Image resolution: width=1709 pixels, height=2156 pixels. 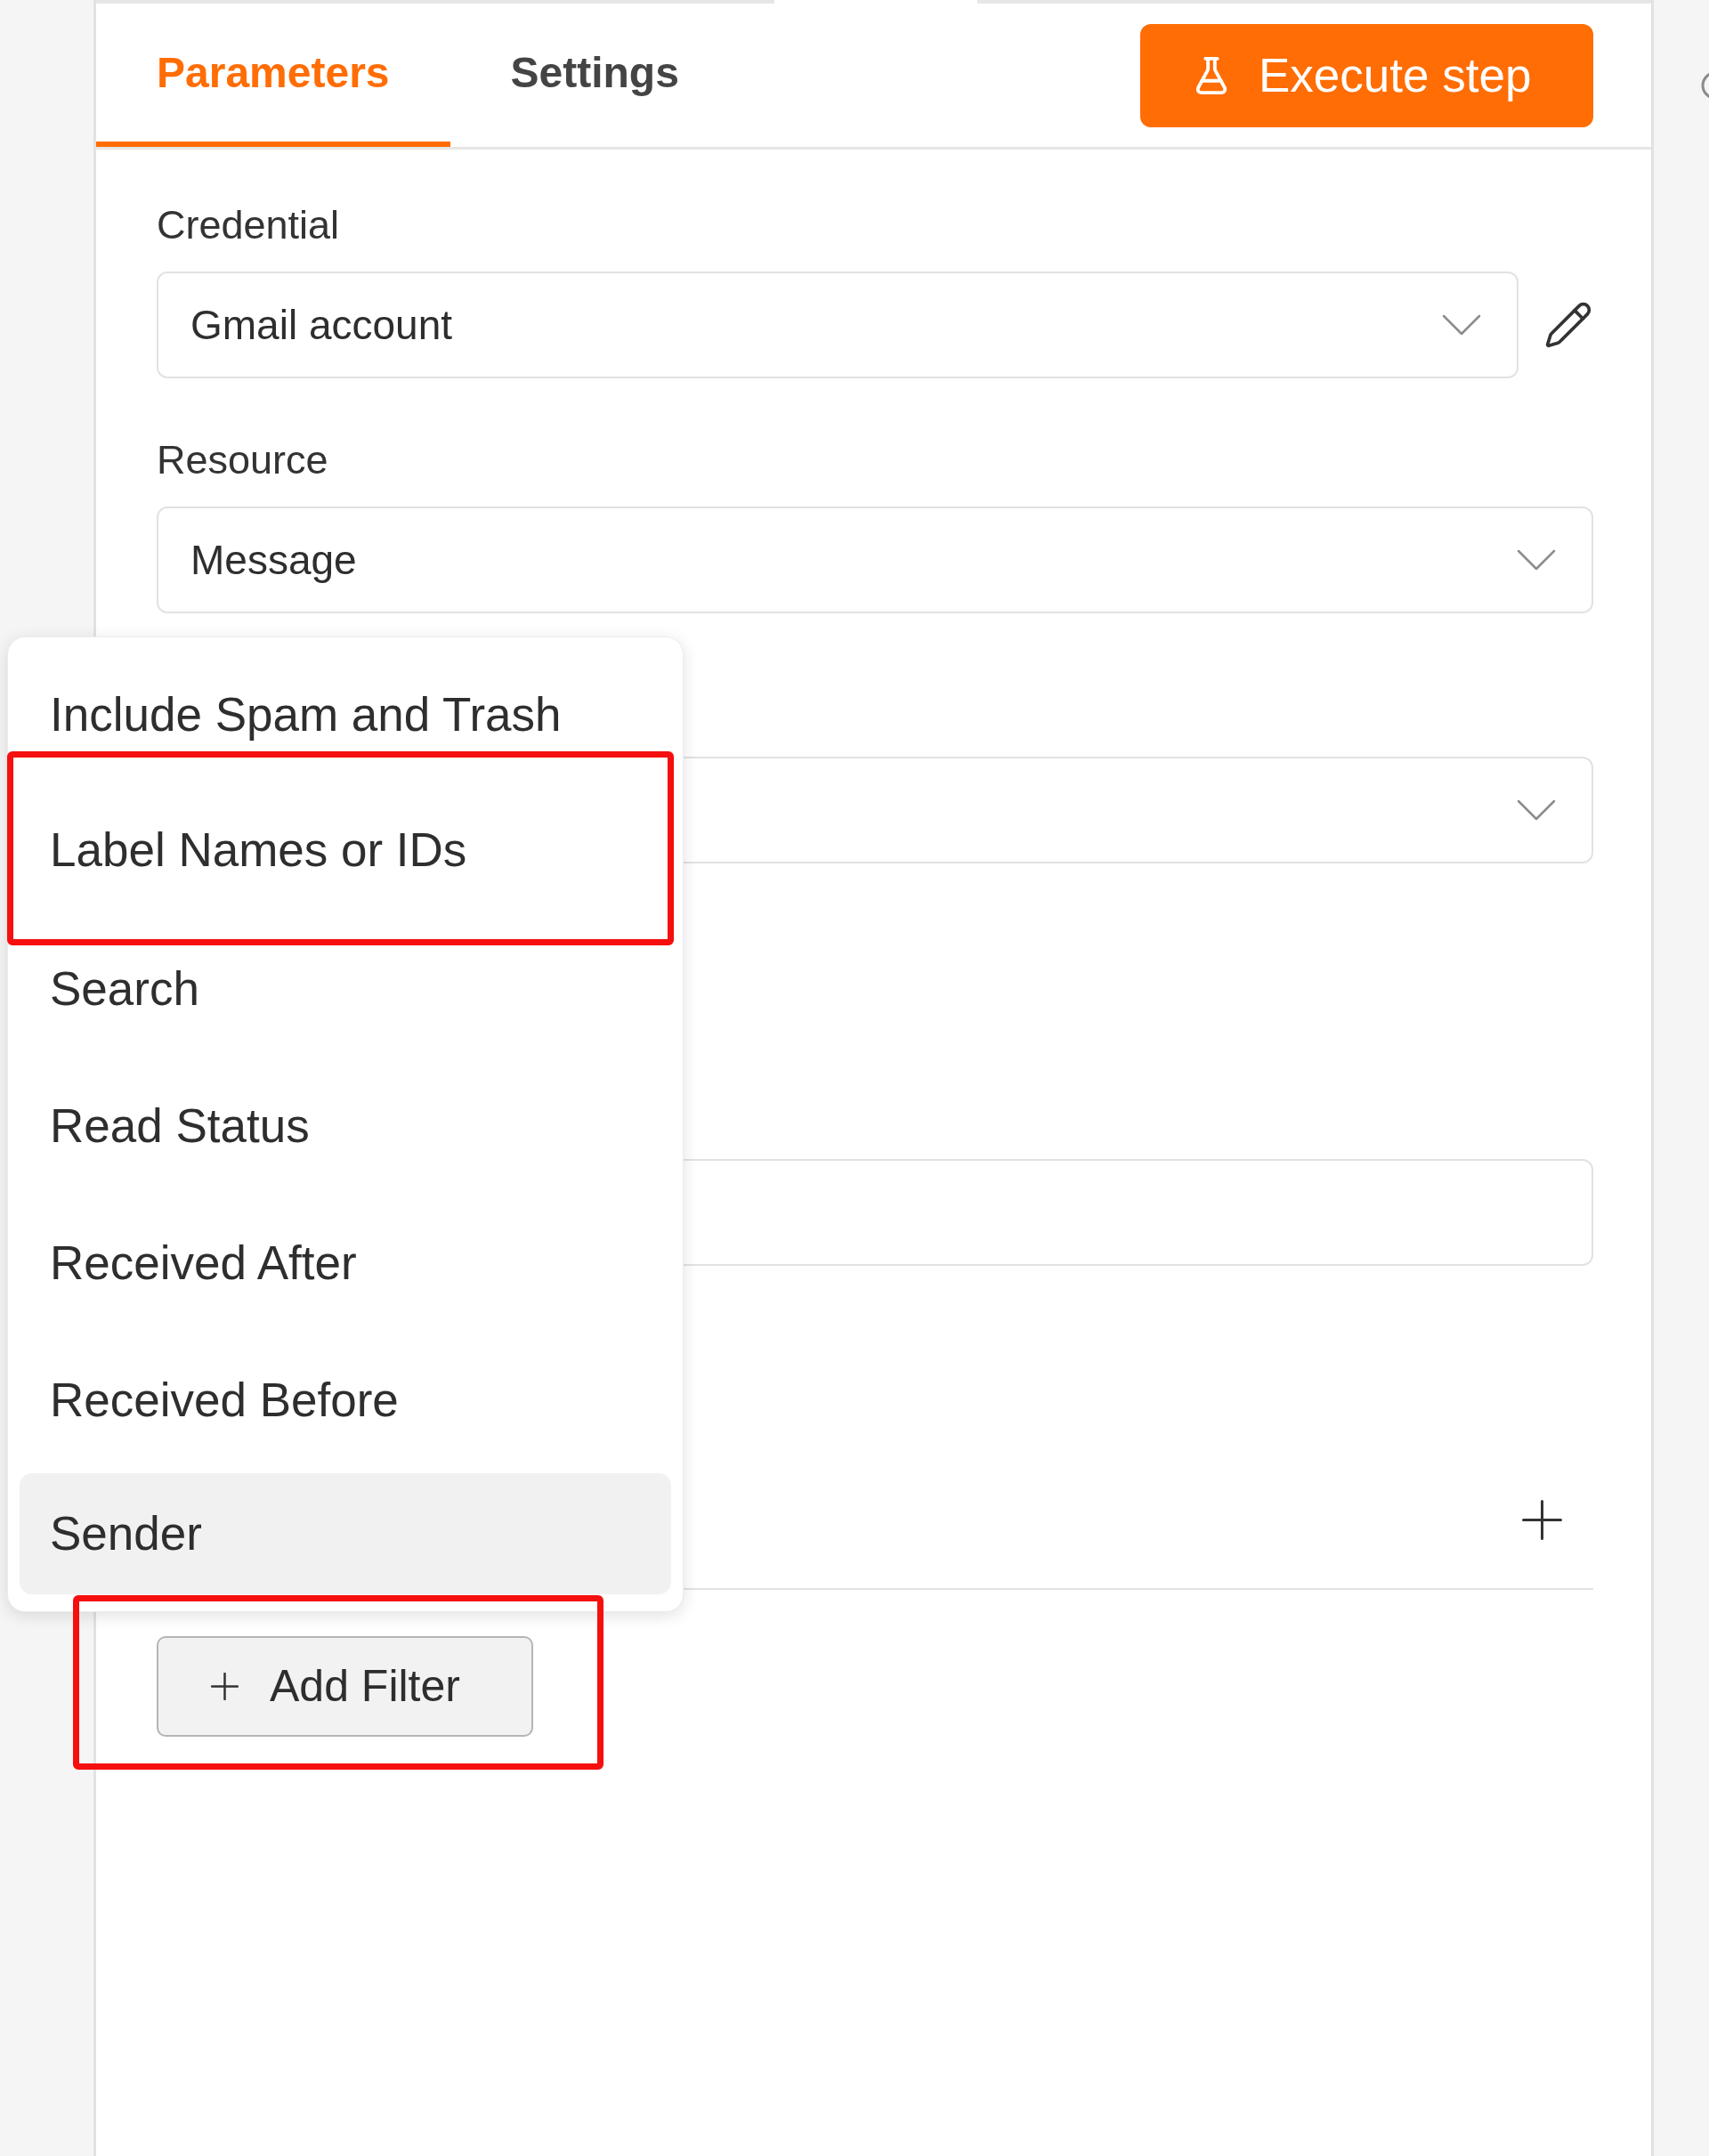 What do you see at coordinates (1704, 85) in the screenshot?
I see `ring-icon` at bounding box center [1704, 85].